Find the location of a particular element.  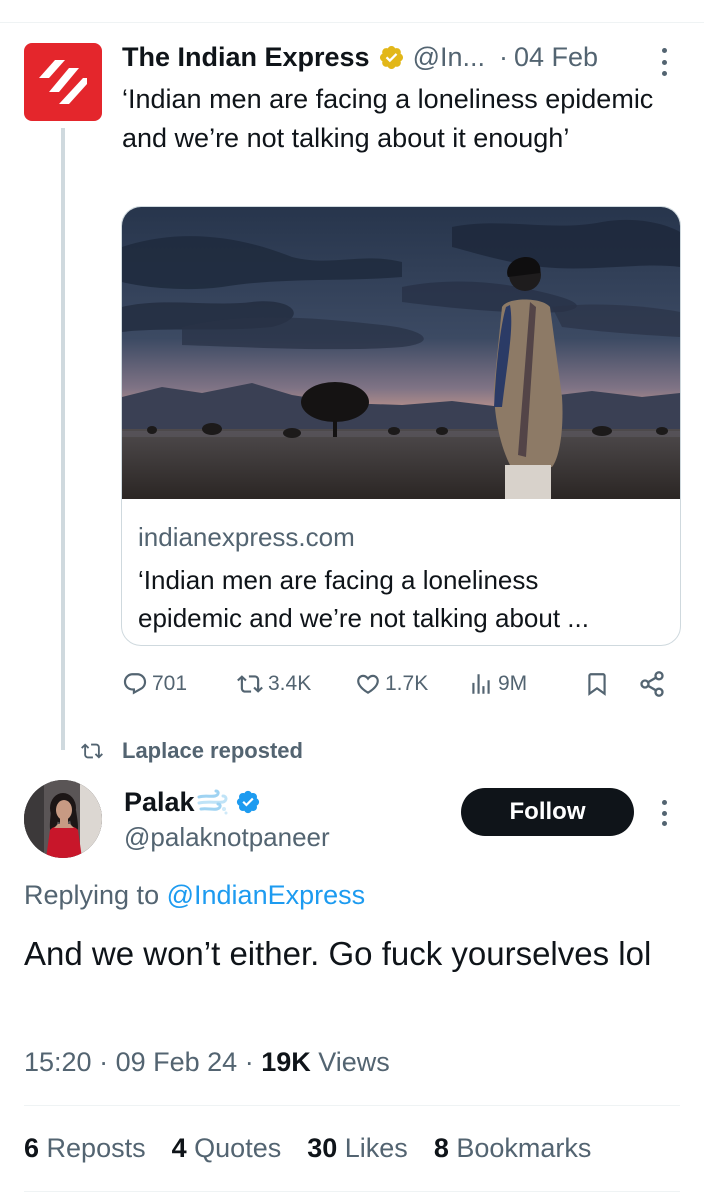

replying-to: Replying to @IndianExpress is located at coordinates (194, 895).